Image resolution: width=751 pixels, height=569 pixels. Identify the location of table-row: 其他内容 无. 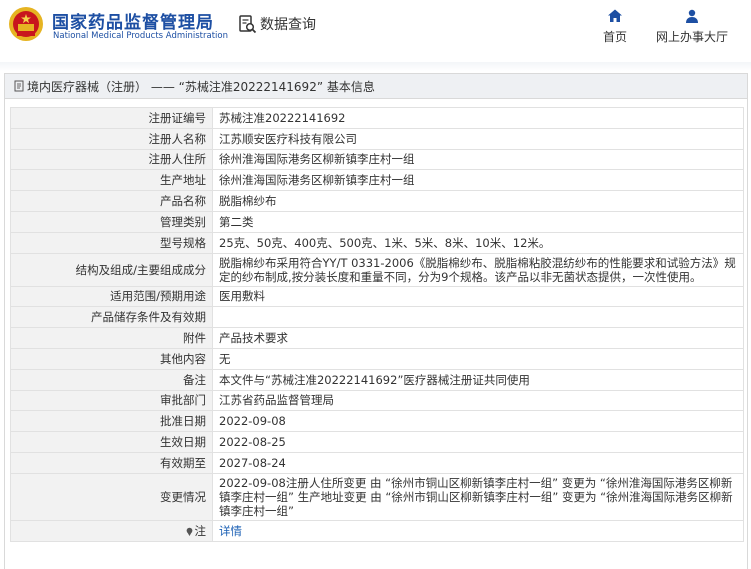
(377, 358).